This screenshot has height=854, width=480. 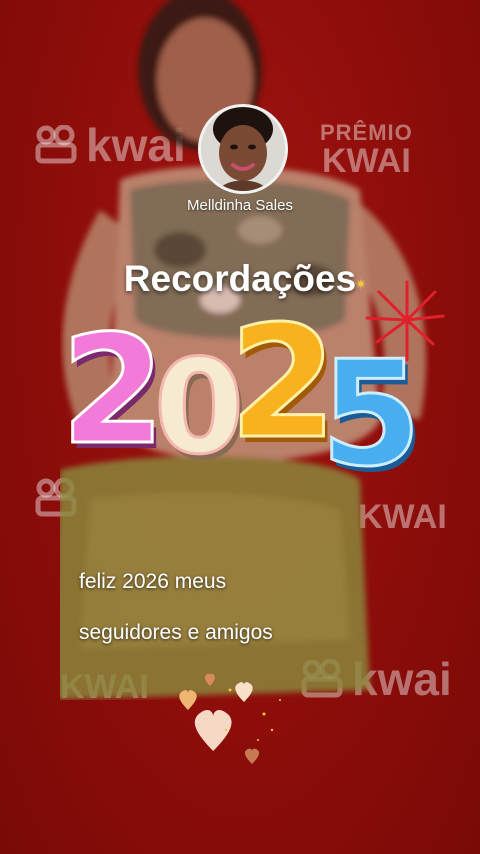 I want to click on avatar, so click(x=243, y=149).